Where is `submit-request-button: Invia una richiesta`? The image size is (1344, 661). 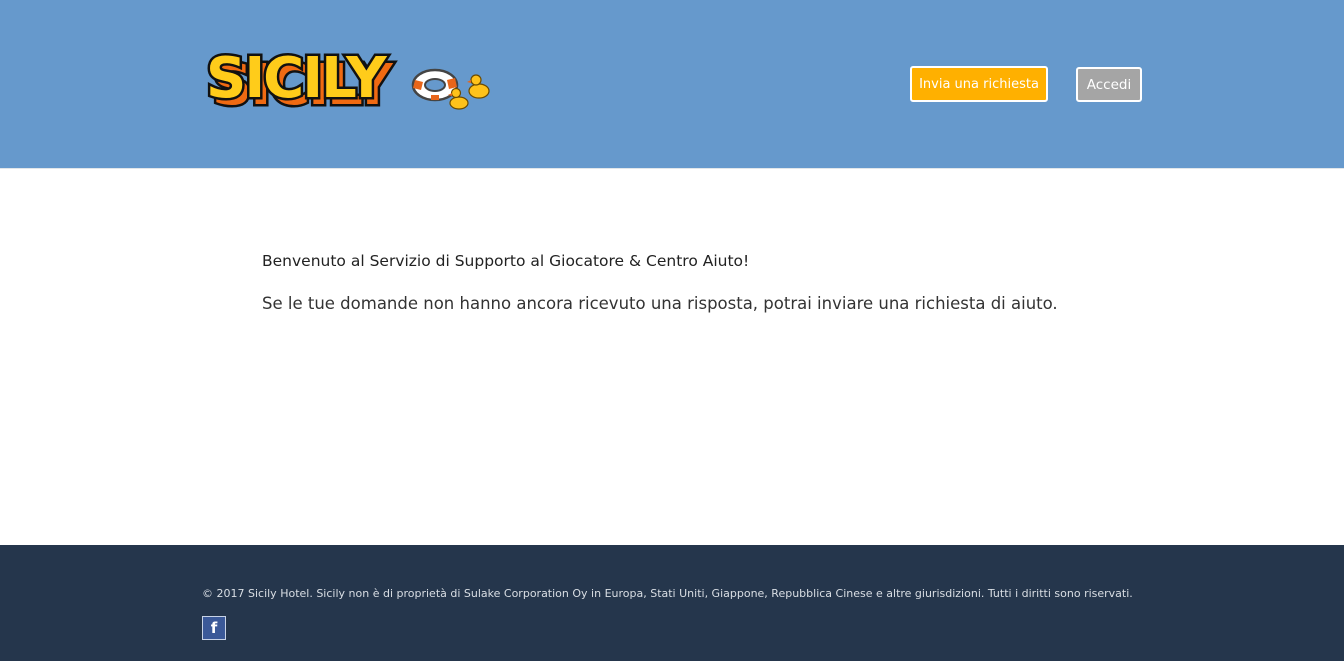
submit-request-button: Invia una richiesta is located at coordinates (979, 84).